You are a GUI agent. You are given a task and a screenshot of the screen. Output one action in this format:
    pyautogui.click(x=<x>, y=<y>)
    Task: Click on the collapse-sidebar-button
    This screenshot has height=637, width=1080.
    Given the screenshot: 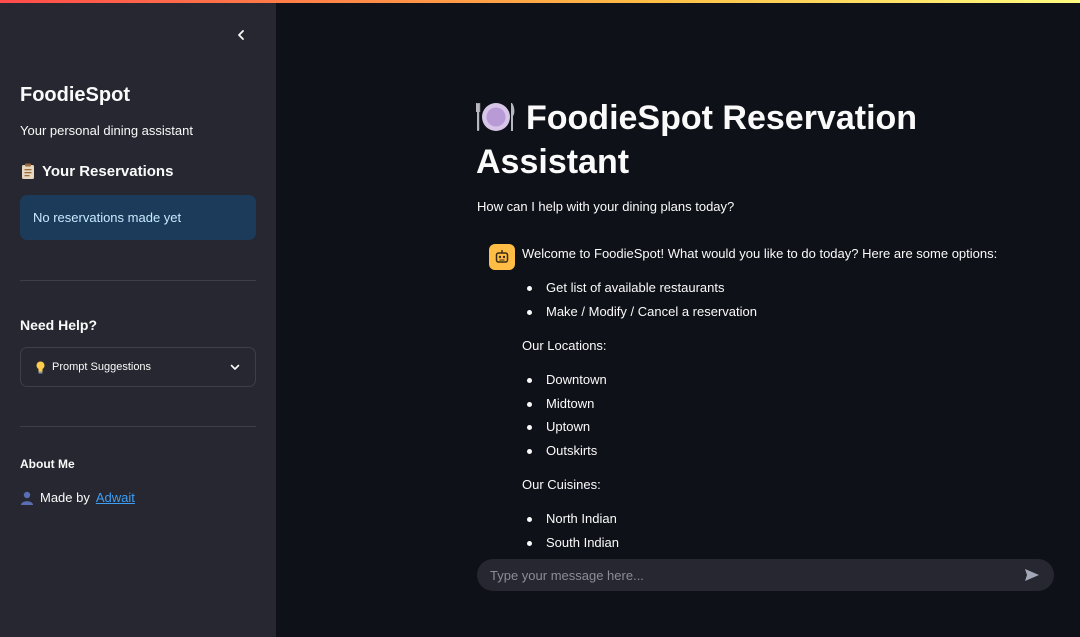 What is the action you would take?
    pyautogui.click(x=241, y=35)
    